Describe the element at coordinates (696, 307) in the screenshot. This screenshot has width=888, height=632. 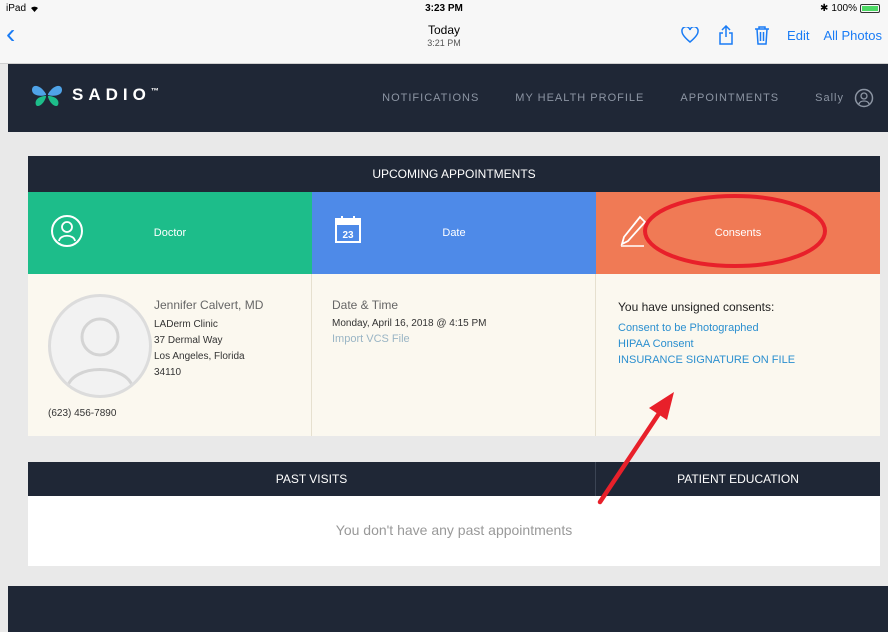
I see `consents-title: You have unsigned consents:` at that location.